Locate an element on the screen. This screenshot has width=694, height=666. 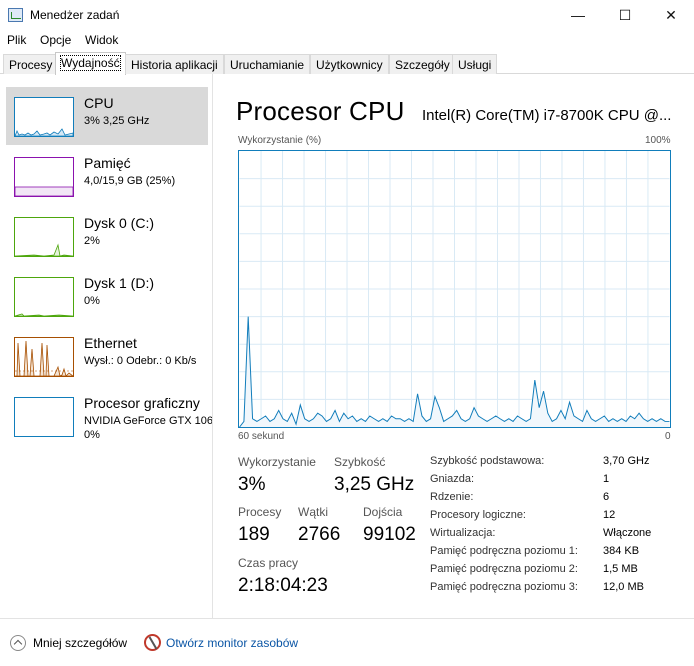
sidebar-item-detail: 2% is located at coordinates (92, 241).